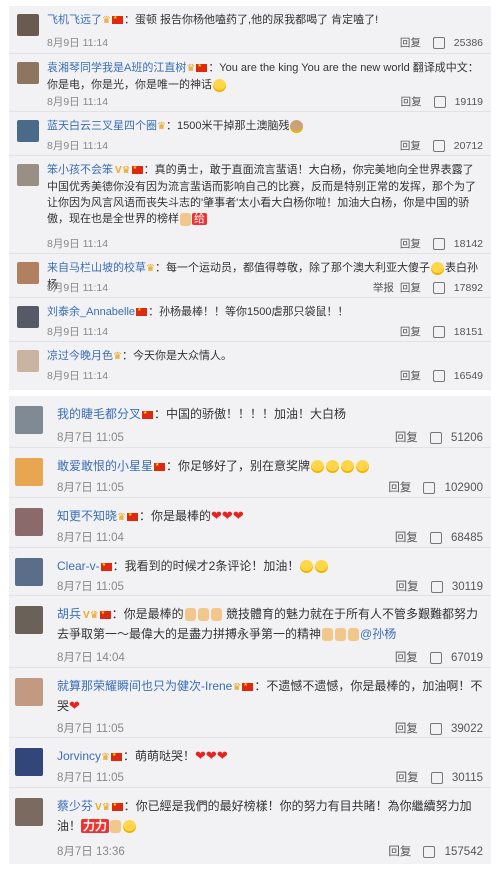  Describe the element at coordinates (467, 587) in the screenshot. I see `like-count: 30119` at that location.